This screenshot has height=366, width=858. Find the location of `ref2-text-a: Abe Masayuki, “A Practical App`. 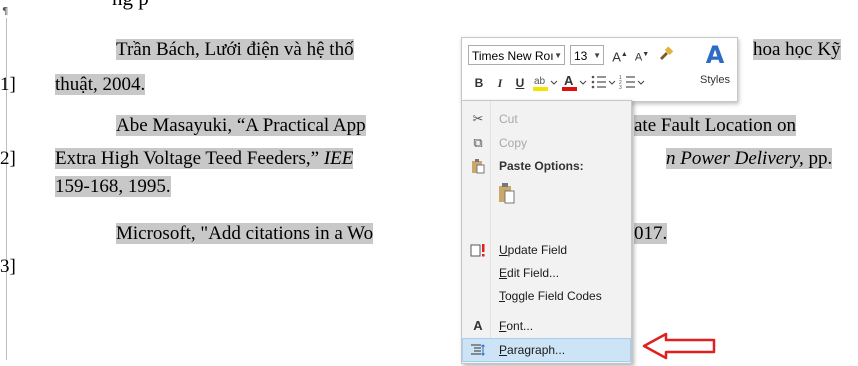

ref2-text-a: Abe Masayuki, “A Practical App is located at coordinates (241, 125).